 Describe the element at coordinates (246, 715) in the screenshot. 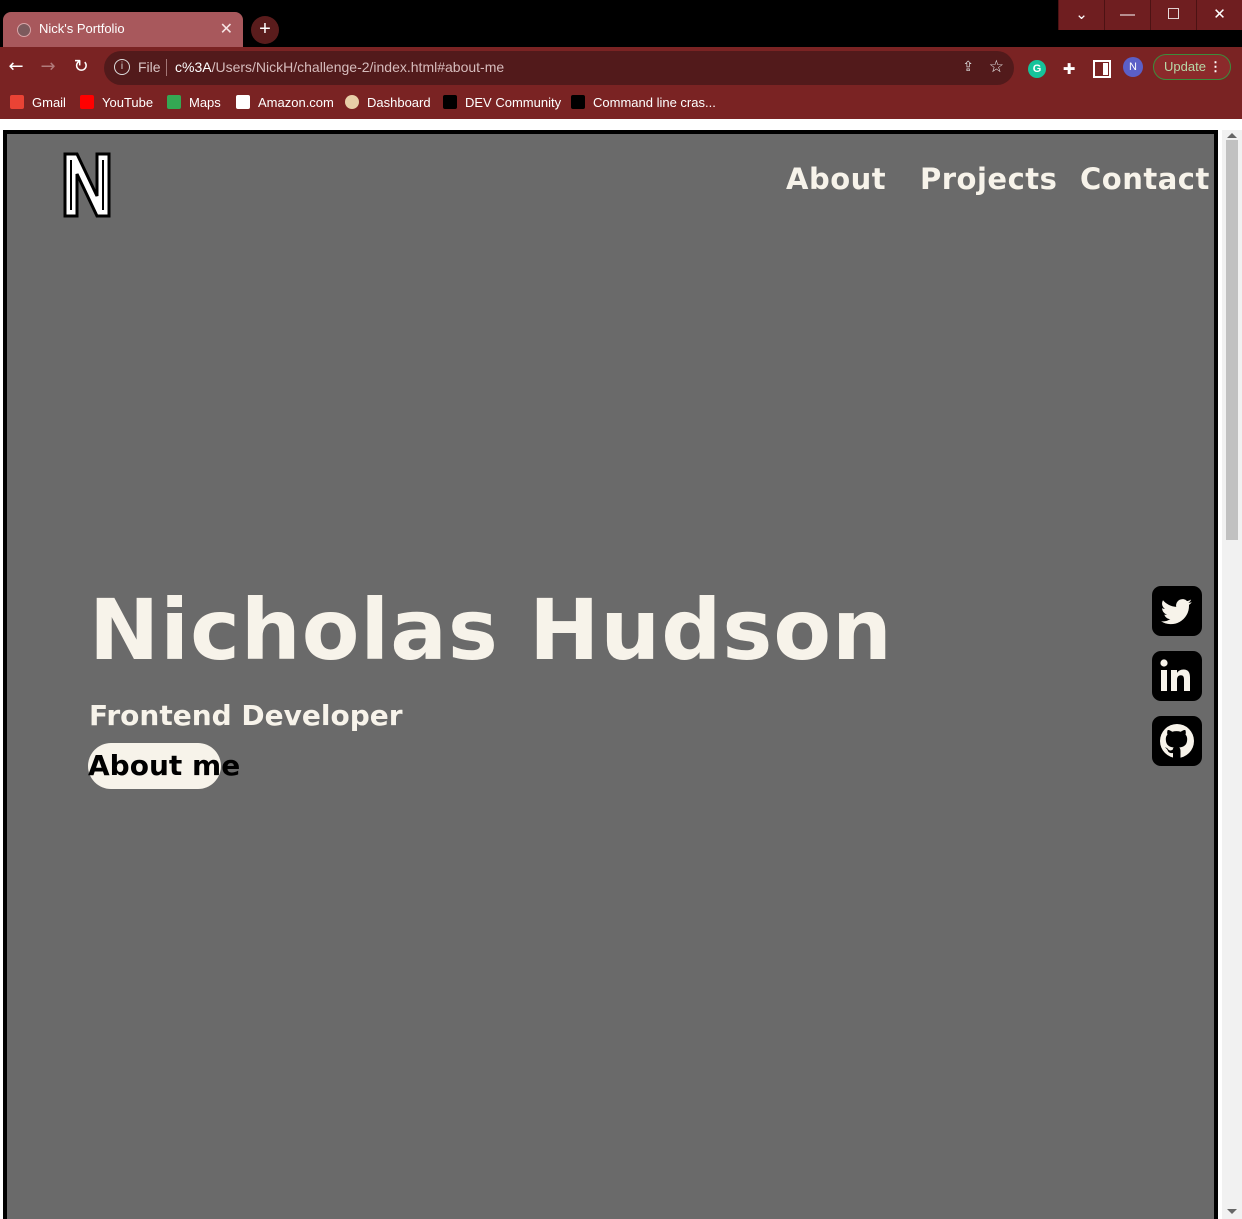

I see `hero-role: Frontend Developer` at that location.